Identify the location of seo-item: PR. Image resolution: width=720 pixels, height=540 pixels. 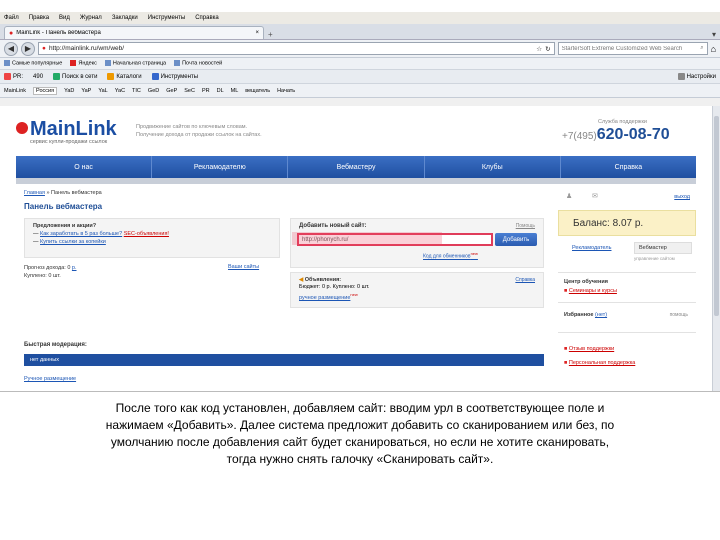
(206, 91).